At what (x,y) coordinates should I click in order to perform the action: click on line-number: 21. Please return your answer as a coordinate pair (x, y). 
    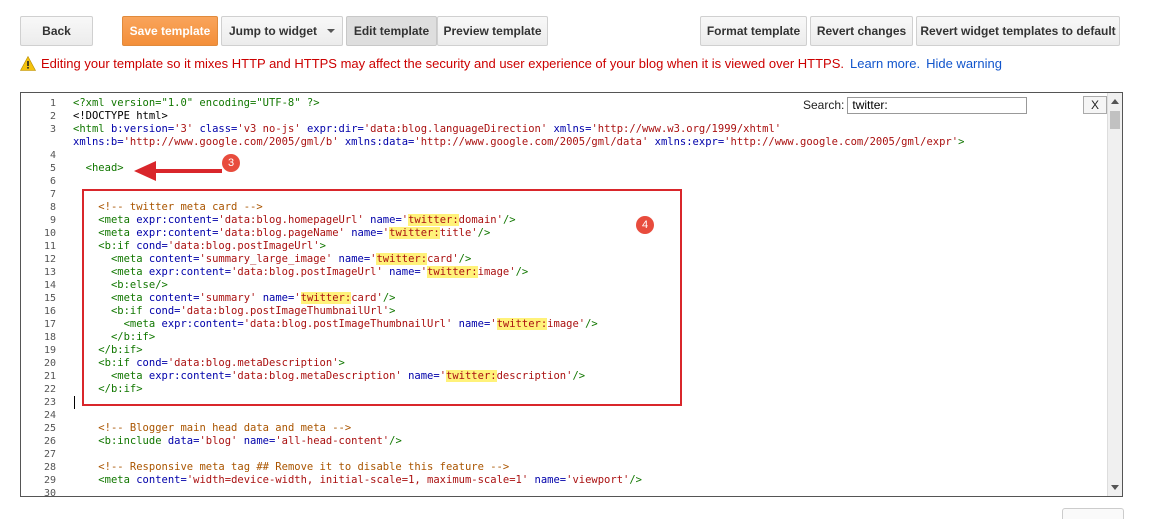
    Looking at the image, I should click on (49, 376).